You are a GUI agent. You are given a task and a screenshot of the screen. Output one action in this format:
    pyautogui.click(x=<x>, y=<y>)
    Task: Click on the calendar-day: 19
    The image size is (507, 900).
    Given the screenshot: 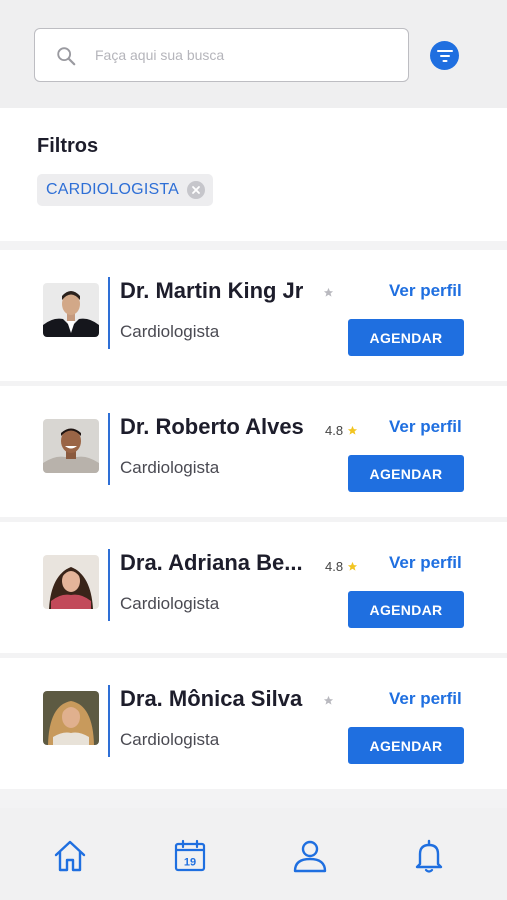 What is the action you would take?
    pyautogui.click(x=190, y=863)
    